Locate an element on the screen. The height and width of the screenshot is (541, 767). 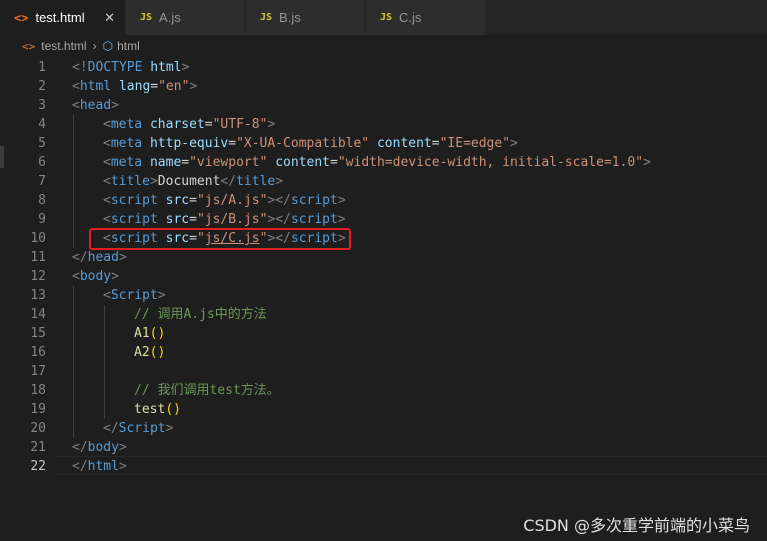
tab-label: test.html is located at coordinates (60, 17).